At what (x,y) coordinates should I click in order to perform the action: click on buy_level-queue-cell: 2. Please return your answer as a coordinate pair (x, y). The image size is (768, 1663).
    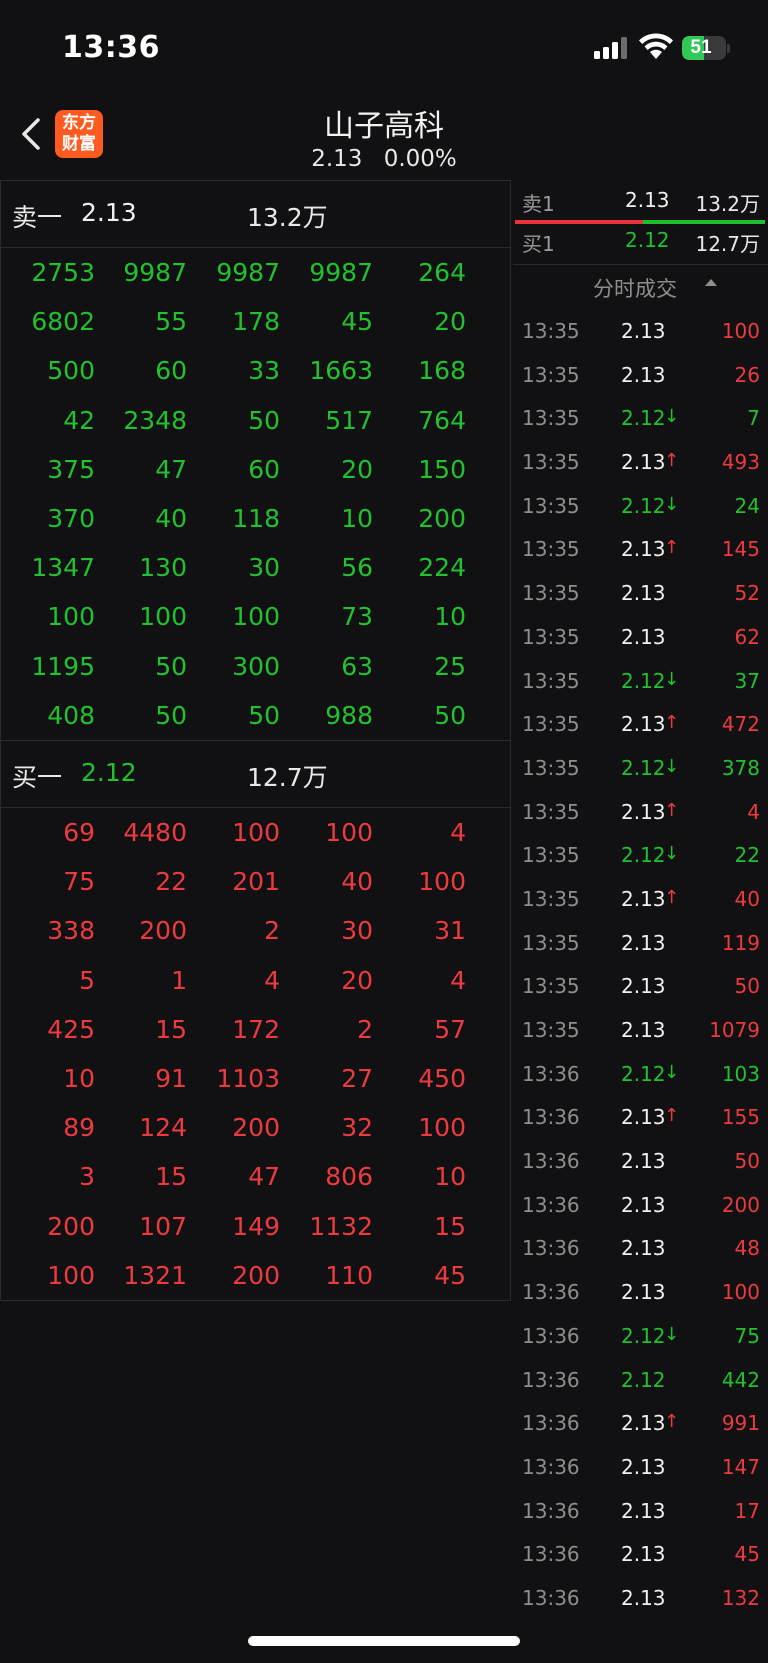
    Looking at the image, I should click on (365, 1029).